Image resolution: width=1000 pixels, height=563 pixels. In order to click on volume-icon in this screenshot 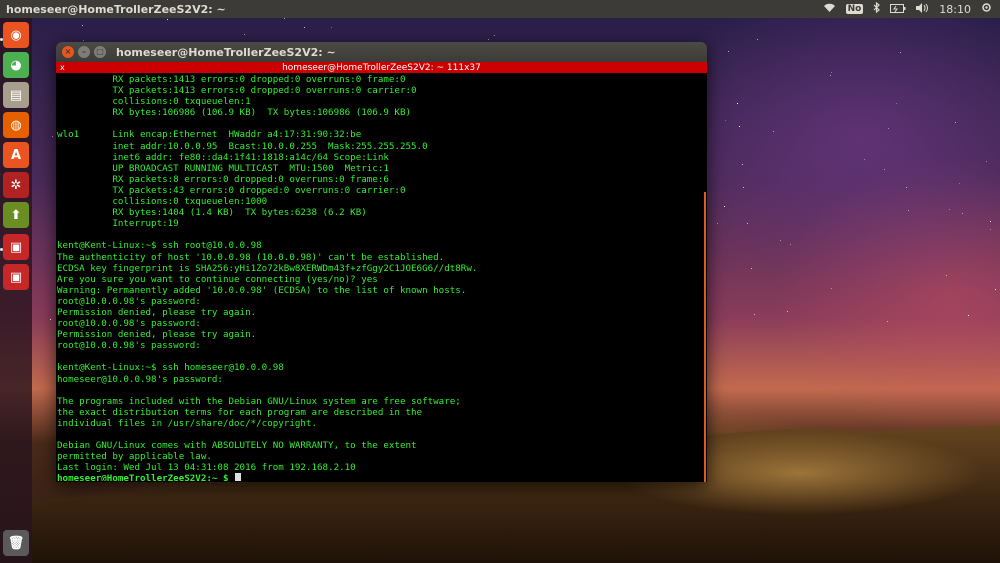, I will do `click(922, 9)`.